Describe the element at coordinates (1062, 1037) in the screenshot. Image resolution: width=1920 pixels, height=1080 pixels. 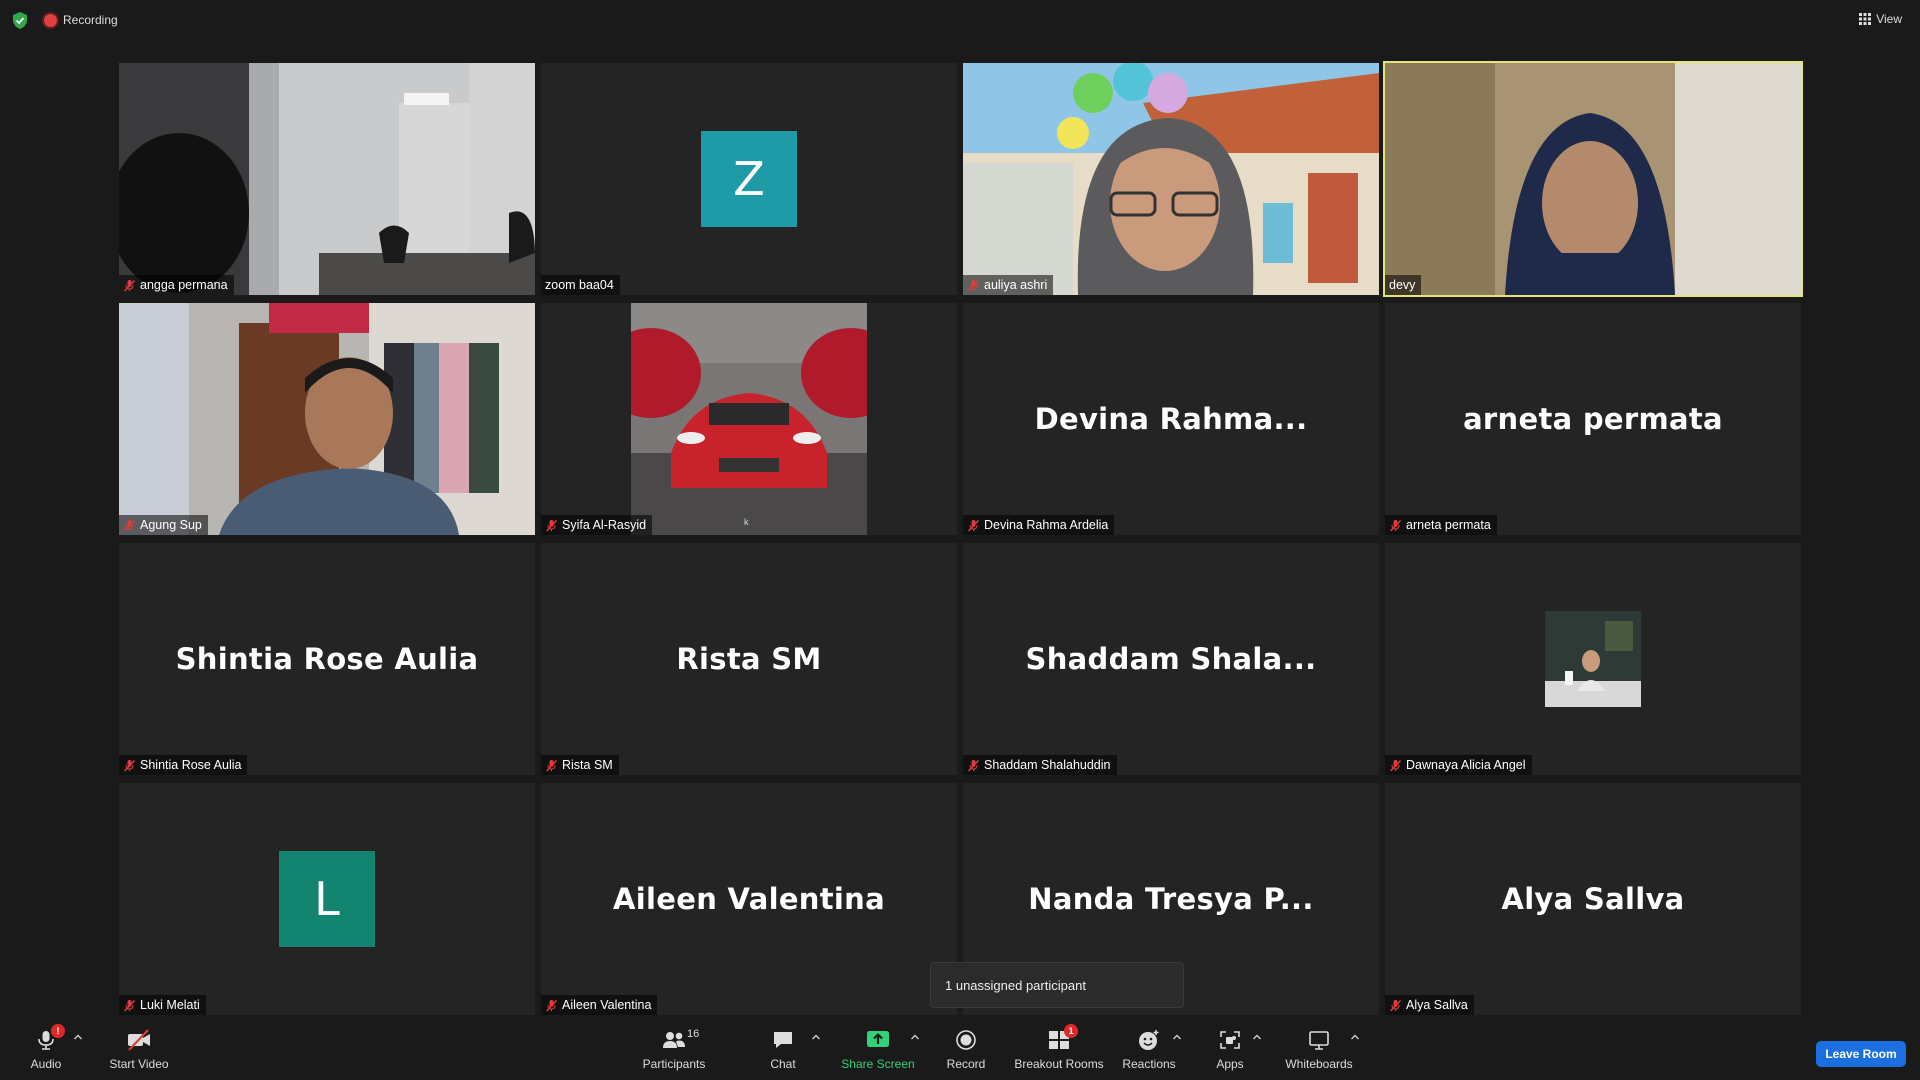
I see `breakout-rooms-icon: 1` at that location.